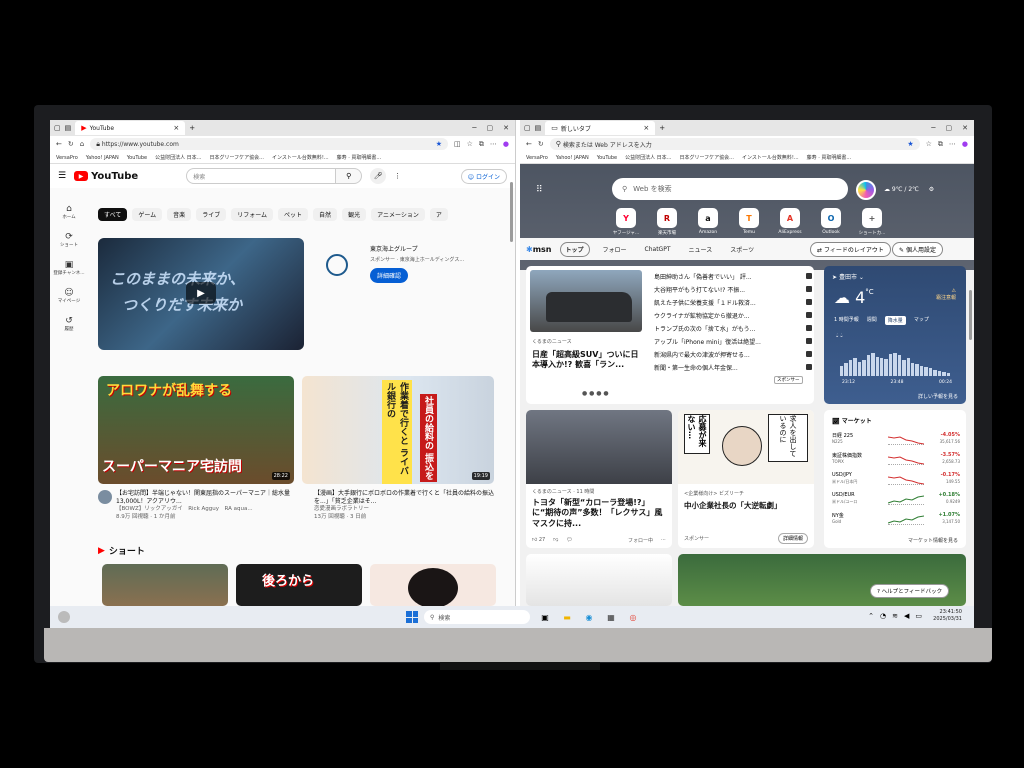  What do you see at coordinates (938, 396) in the screenshot?
I see `weather-more-link: 詳しい予報を見る` at bounding box center [938, 396].